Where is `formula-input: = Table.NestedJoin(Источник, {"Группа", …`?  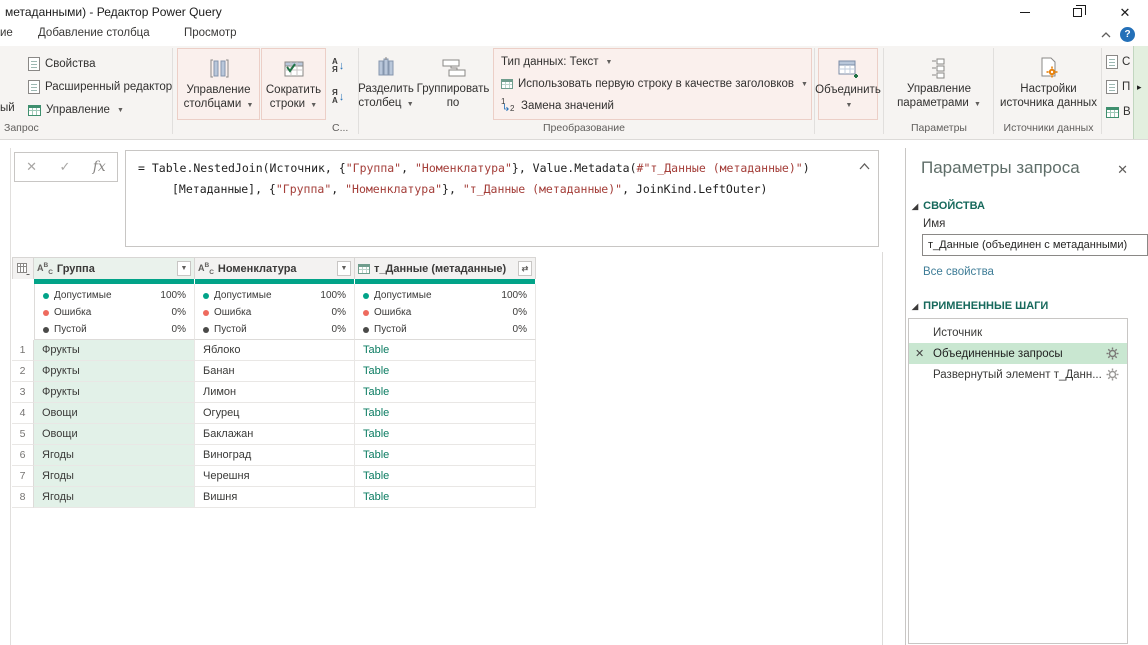 formula-input: = Table.NestedJoin(Источник, {"Группа", … is located at coordinates (502, 198).